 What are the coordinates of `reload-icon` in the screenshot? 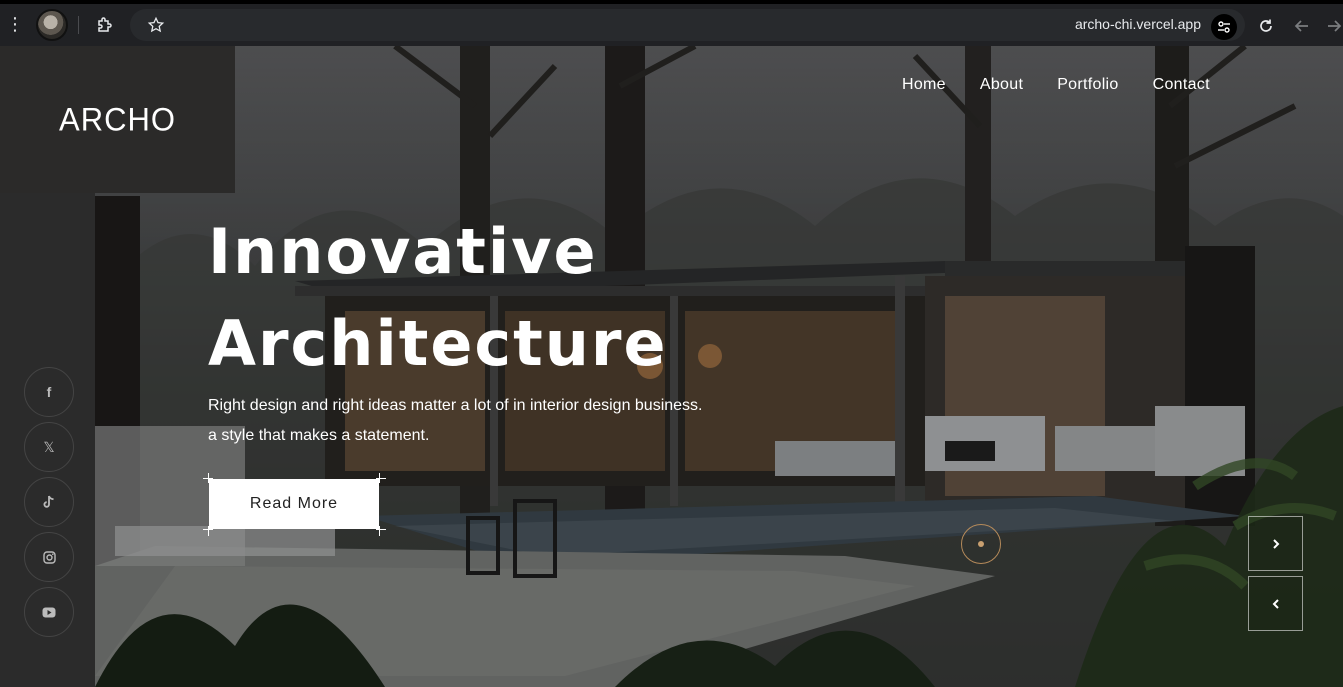 It's located at (1266, 26).